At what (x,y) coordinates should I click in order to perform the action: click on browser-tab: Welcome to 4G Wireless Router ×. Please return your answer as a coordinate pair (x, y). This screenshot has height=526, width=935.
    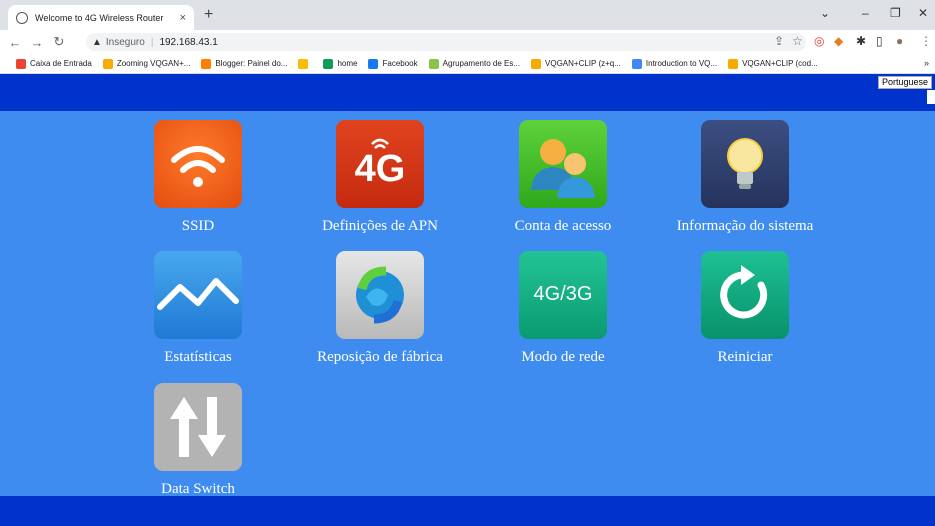
    Looking at the image, I should click on (101, 17).